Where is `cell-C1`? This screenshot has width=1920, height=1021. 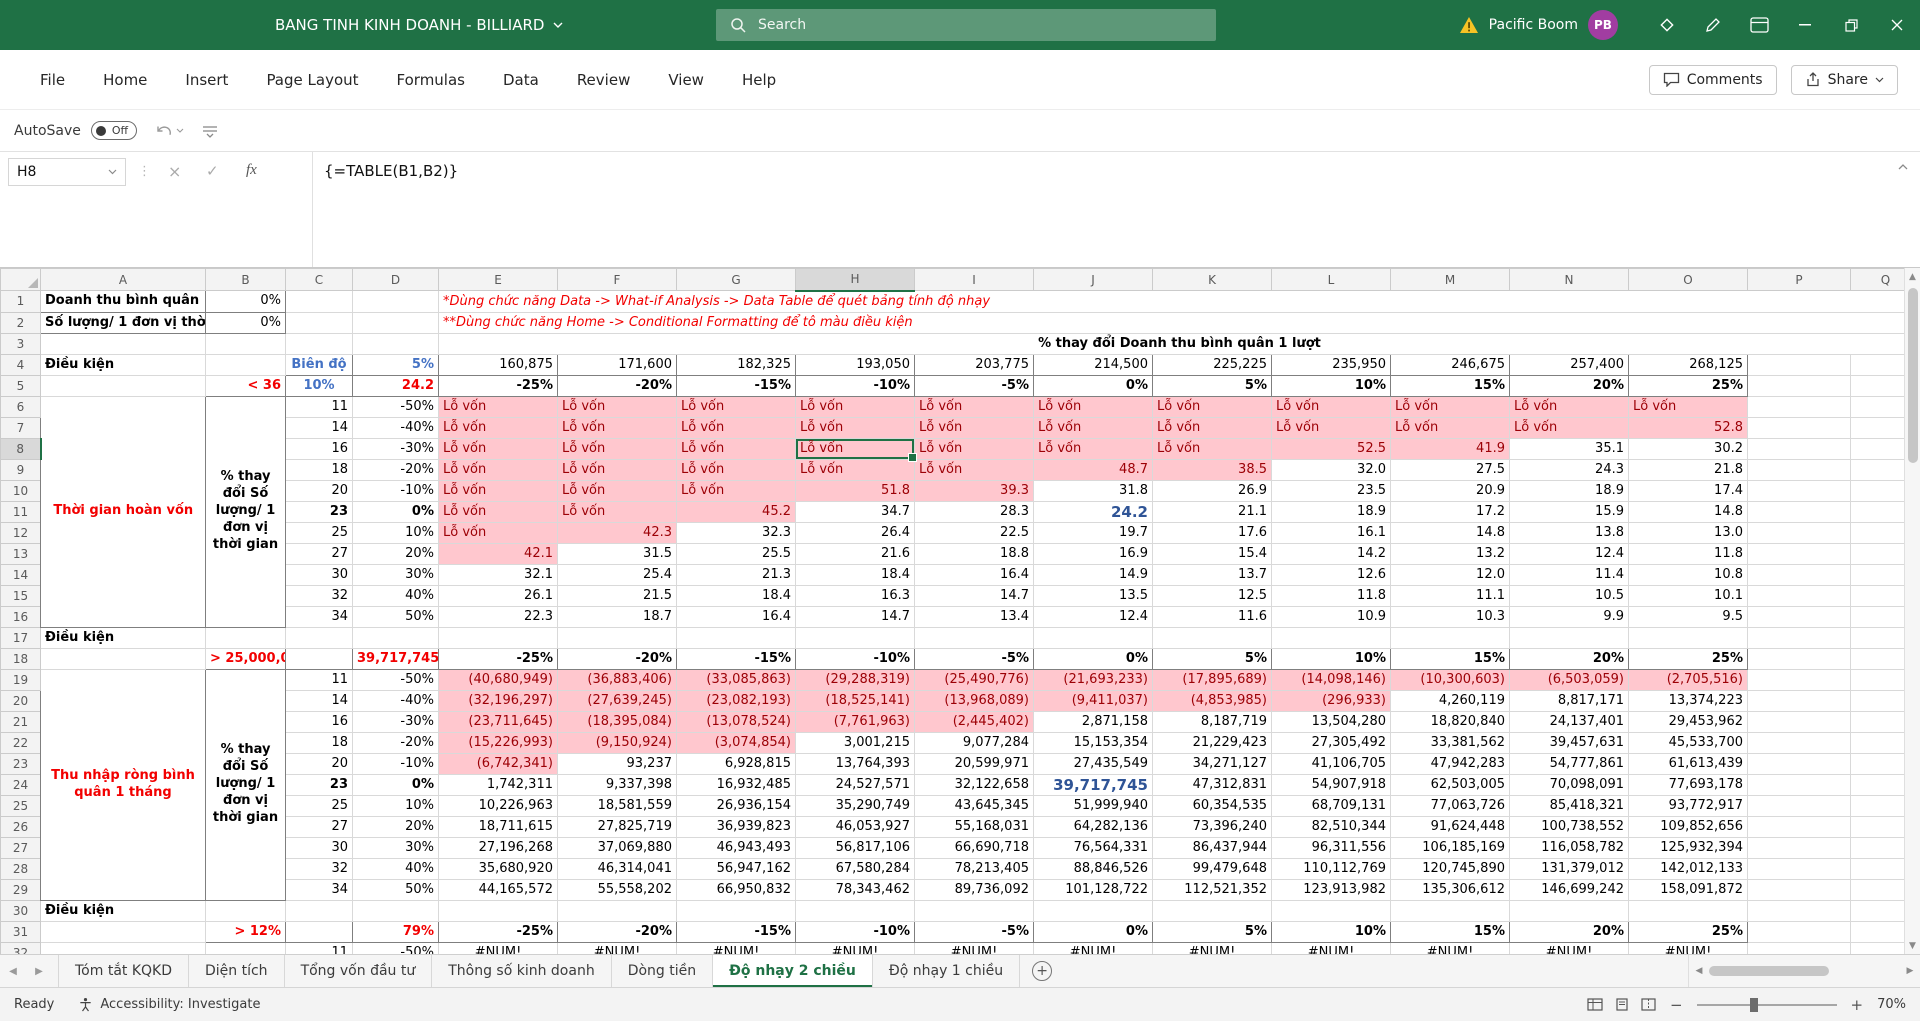 cell-C1 is located at coordinates (319, 301).